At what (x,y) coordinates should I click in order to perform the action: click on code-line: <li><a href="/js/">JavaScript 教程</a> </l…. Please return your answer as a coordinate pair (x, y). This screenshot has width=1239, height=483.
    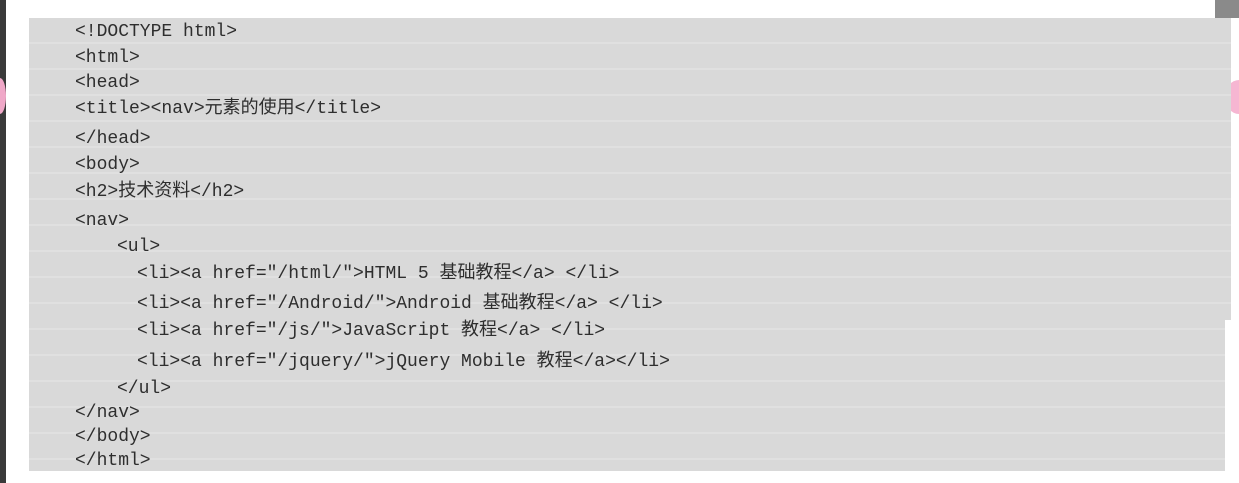
    Looking at the image, I should click on (371, 331).